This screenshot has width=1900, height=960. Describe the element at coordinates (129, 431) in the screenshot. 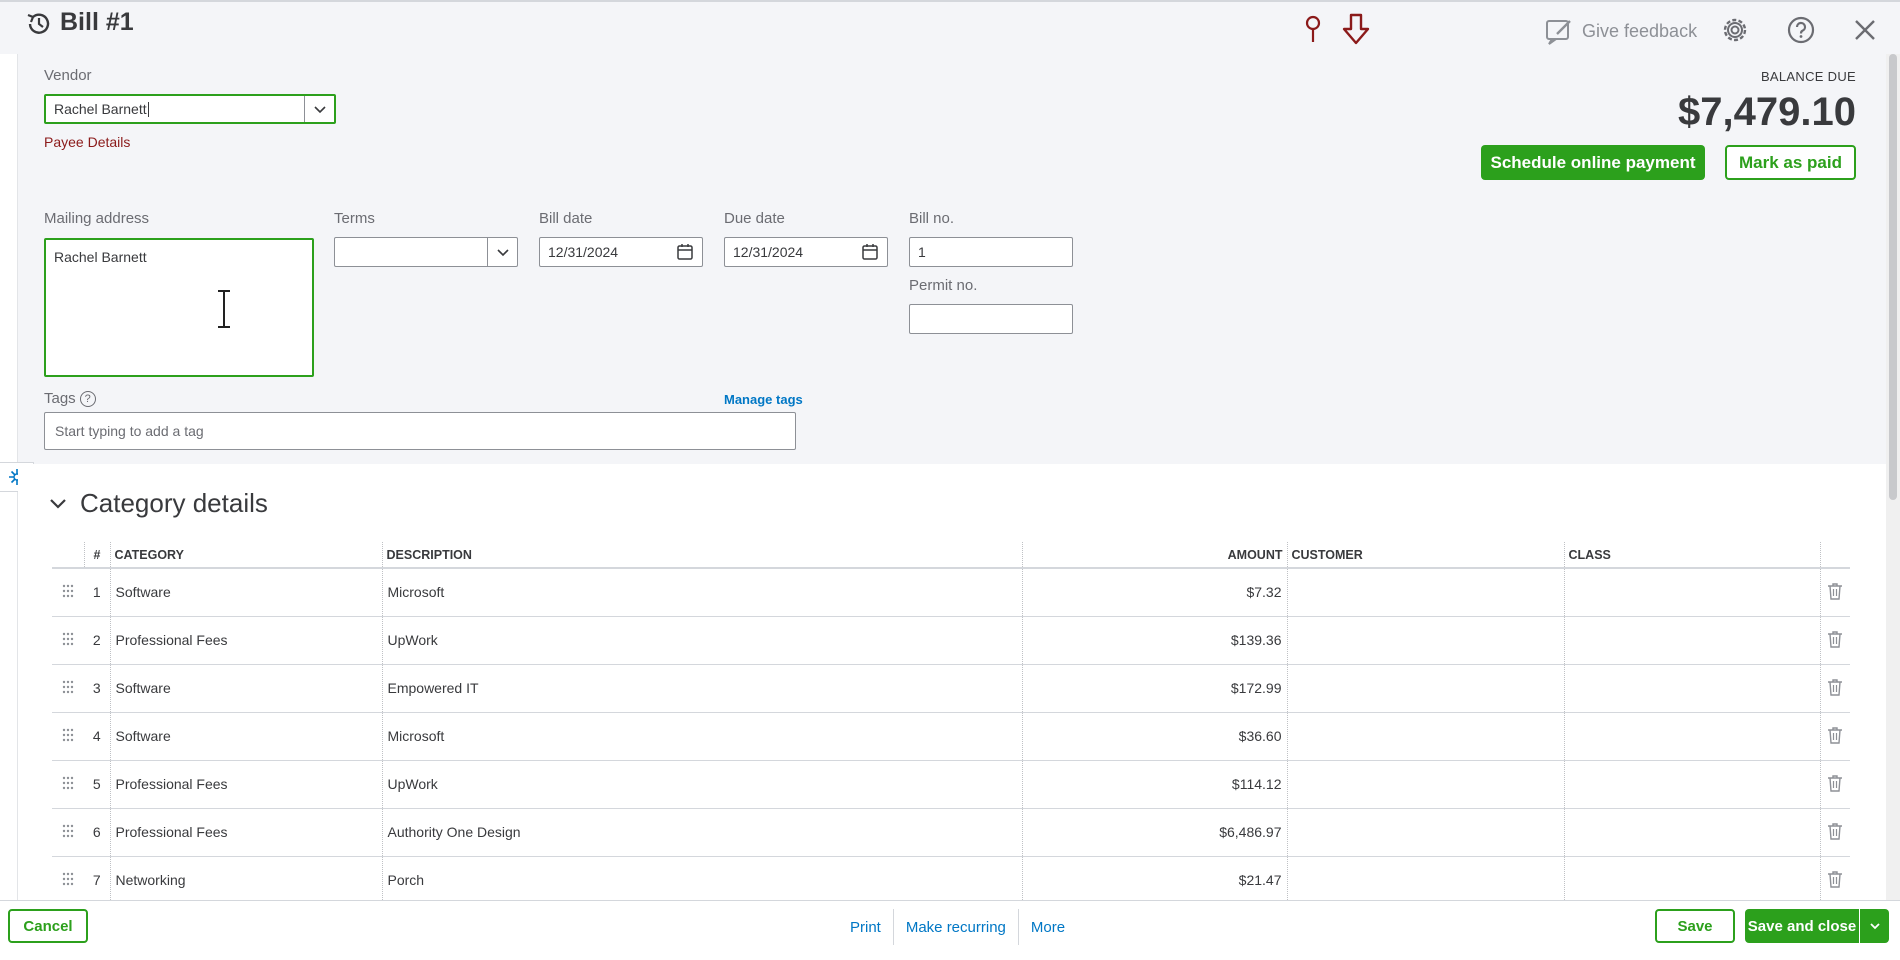

I see `tags-placeholder: Start typing to add a tag` at that location.